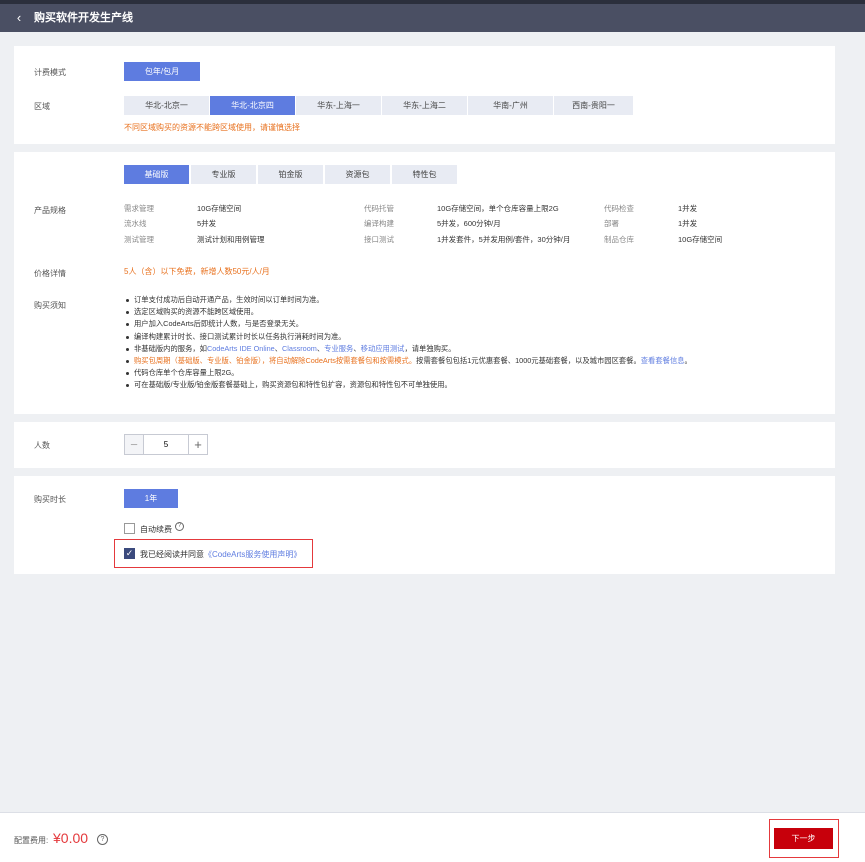  Describe the element at coordinates (83, 18) in the screenshot. I see `page-title: 购买软件开发生产线` at that location.